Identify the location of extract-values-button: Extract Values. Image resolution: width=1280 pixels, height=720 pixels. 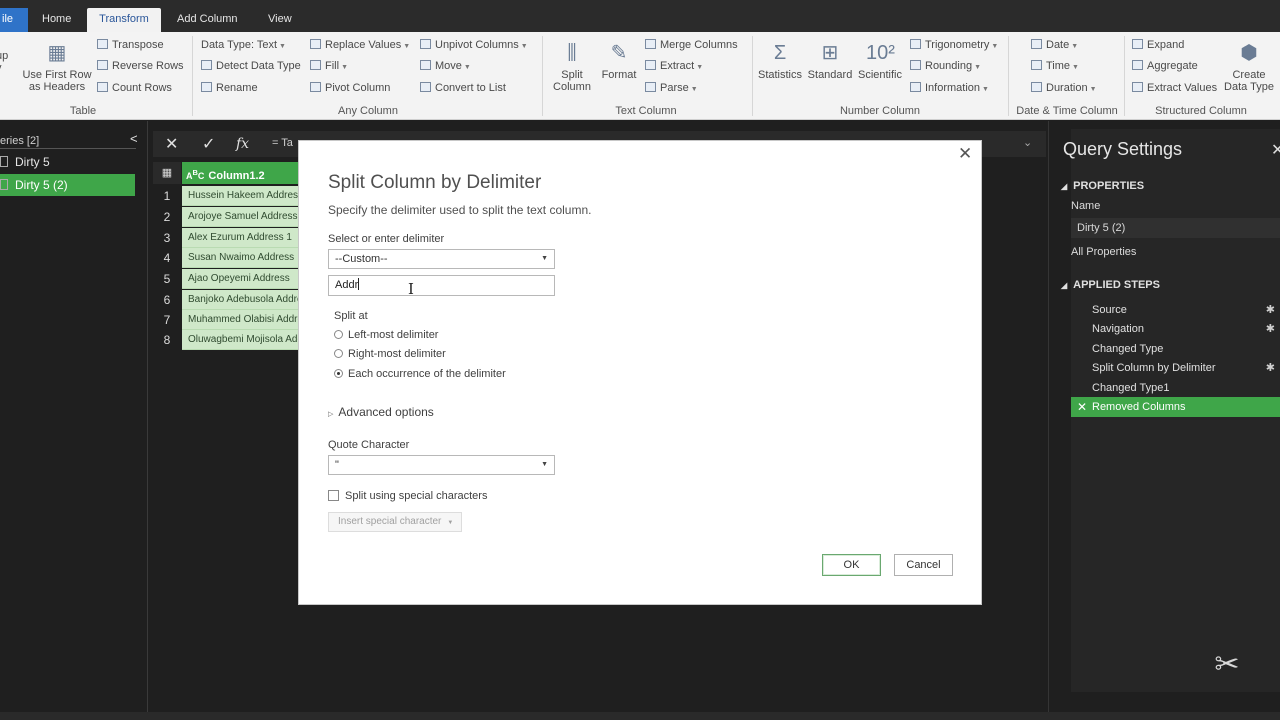
(1174, 88).